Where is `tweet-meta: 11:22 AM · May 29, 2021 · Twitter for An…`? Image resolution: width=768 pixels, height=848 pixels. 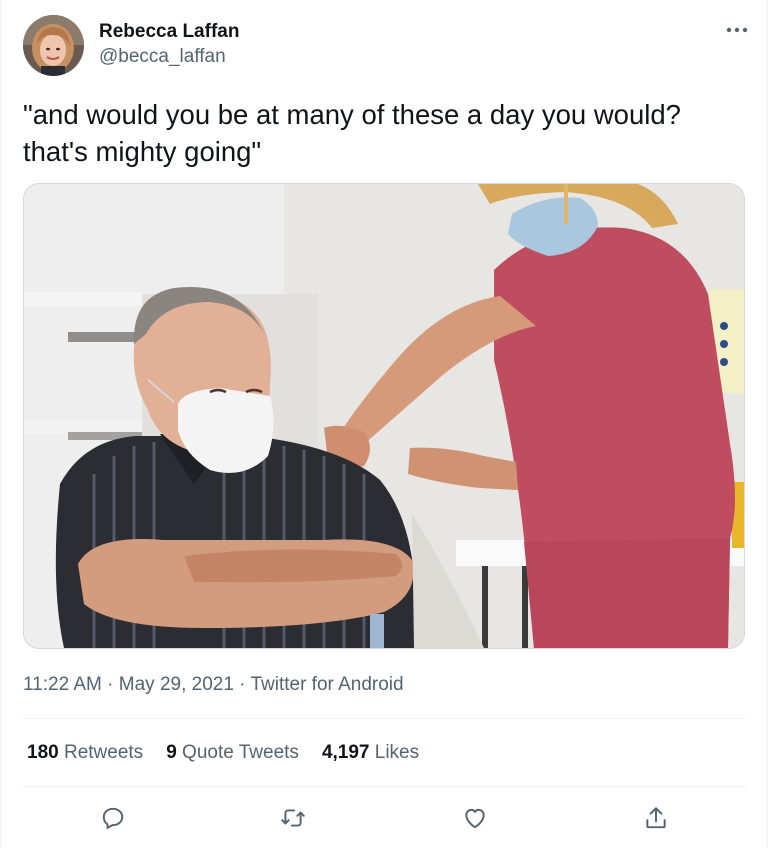 tweet-meta: 11:22 AM · May 29, 2021 · Twitter for An… is located at coordinates (213, 685).